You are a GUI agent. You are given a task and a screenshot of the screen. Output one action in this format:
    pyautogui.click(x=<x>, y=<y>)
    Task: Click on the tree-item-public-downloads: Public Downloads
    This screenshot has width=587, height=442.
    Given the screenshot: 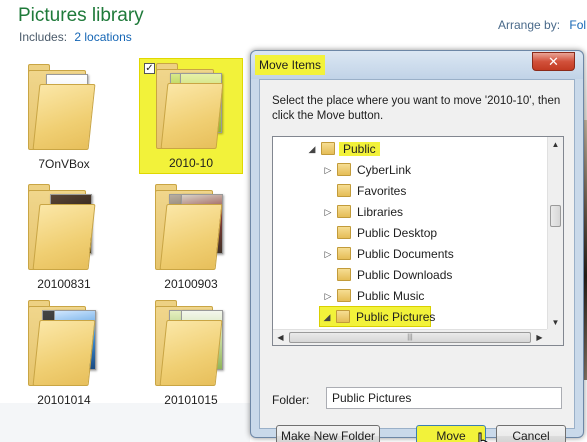 What is the action you would take?
    pyautogui.click(x=411, y=275)
    